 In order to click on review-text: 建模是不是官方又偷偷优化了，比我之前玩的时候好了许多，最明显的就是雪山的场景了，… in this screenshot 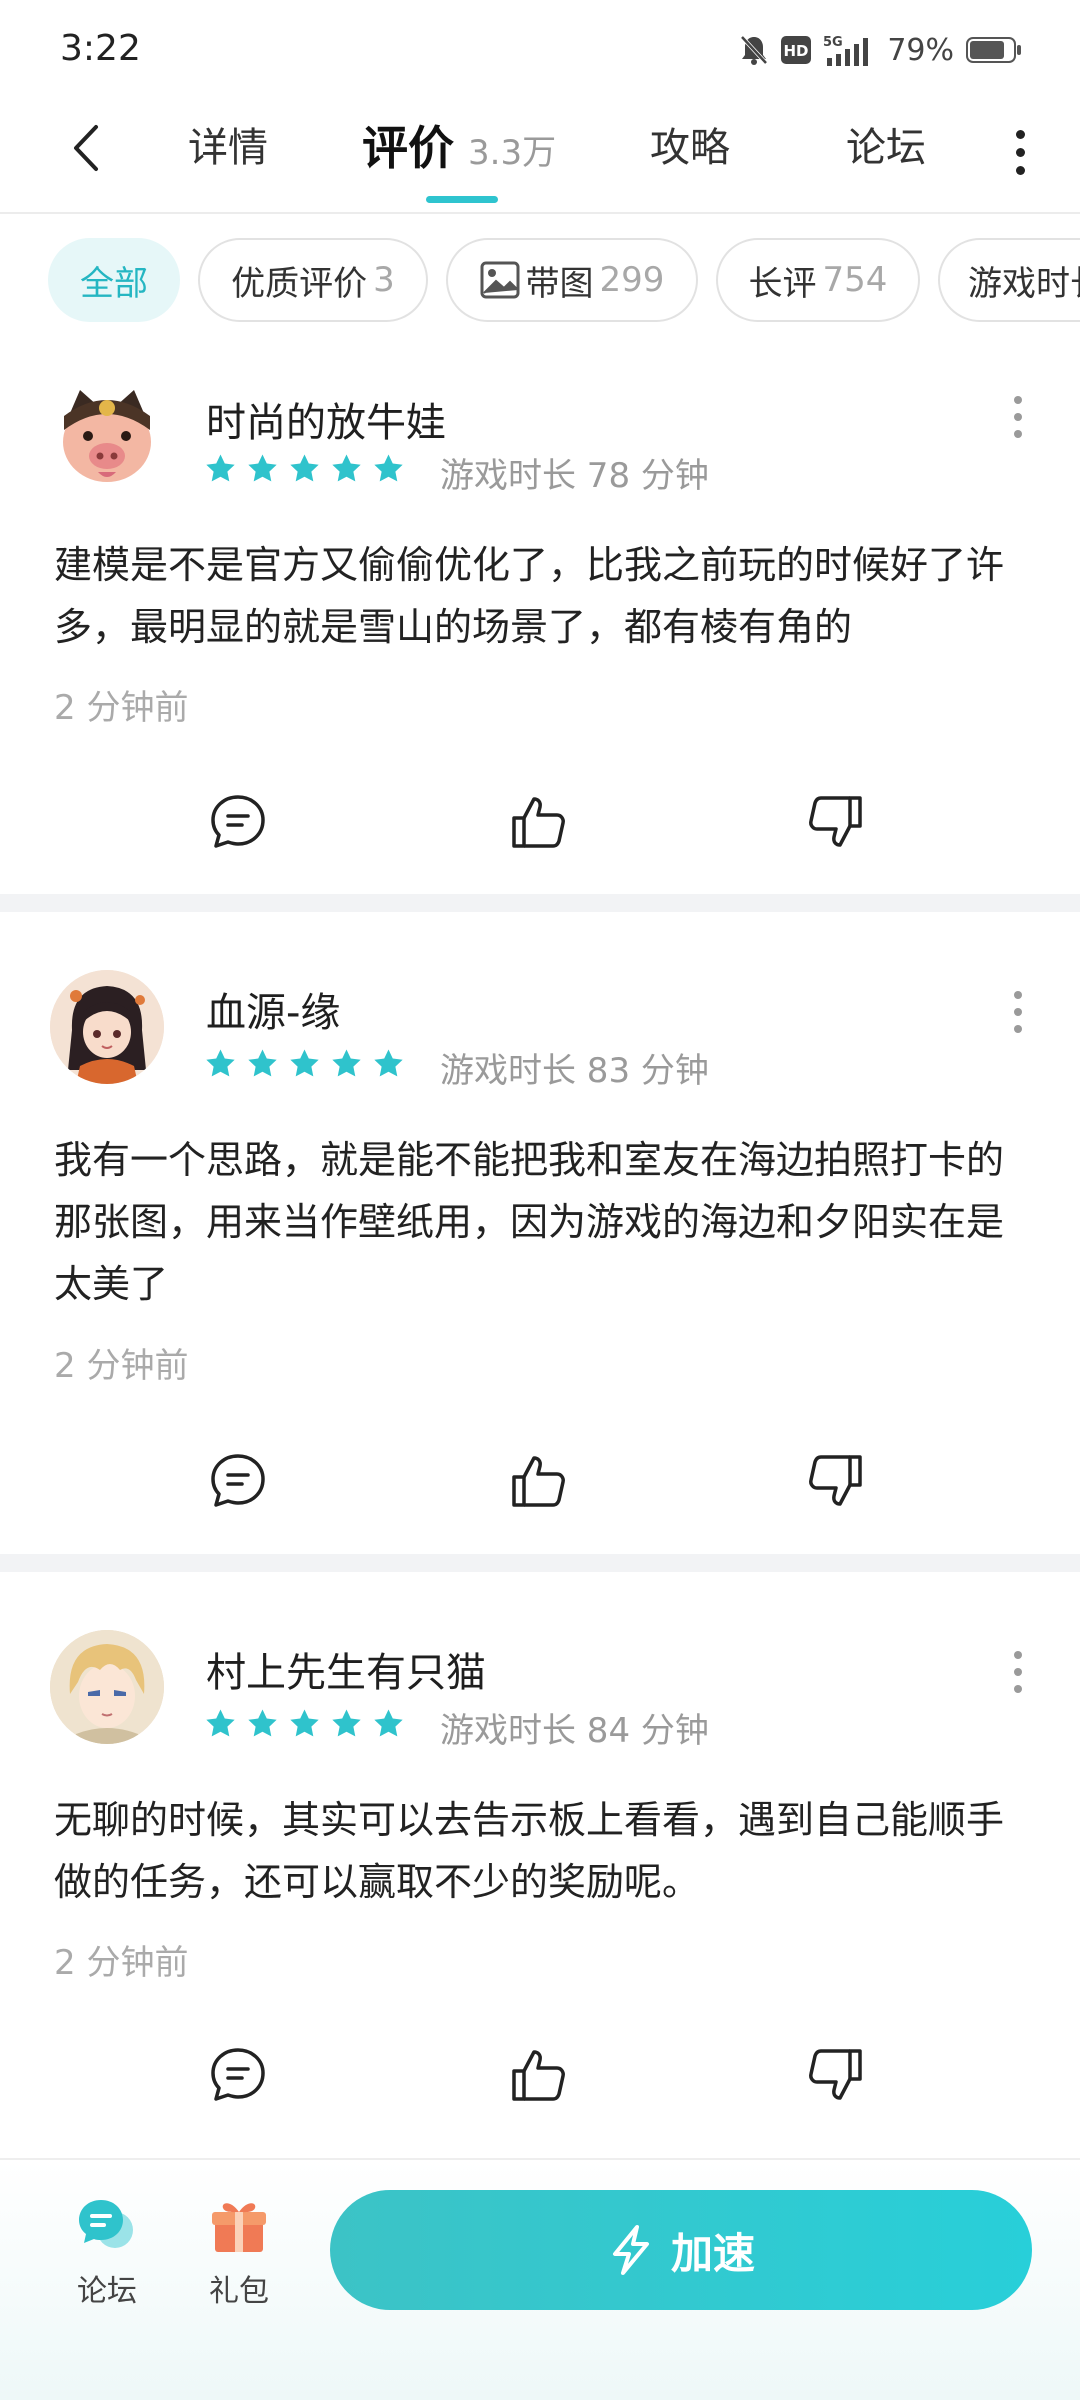, I will do `click(544, 596)`.